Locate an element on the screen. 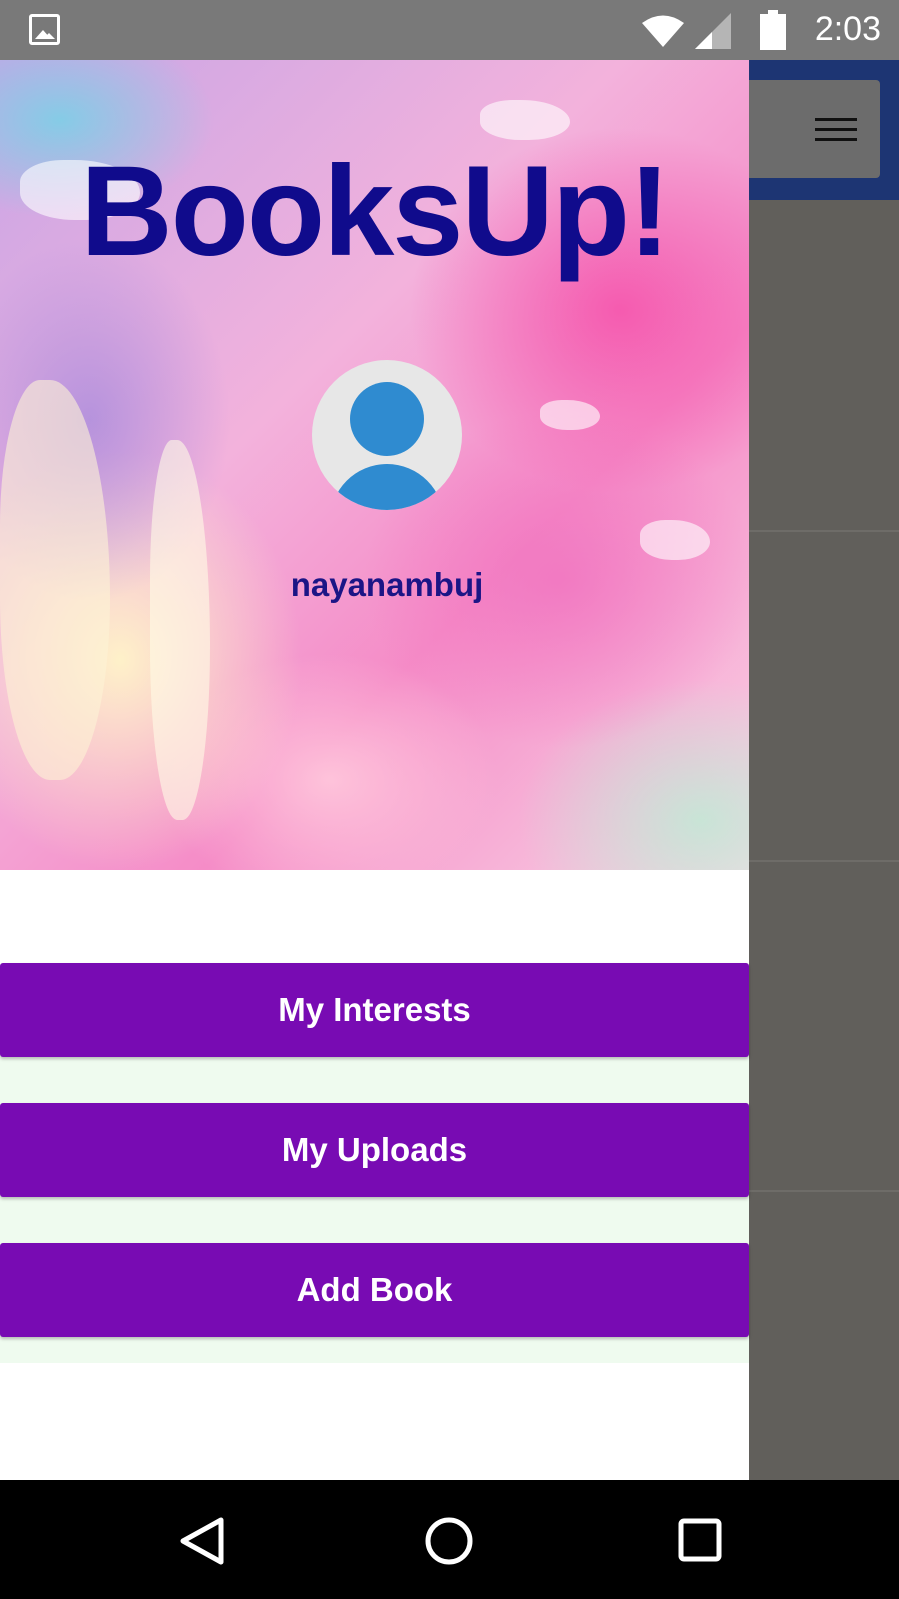 Image resolution: width=899 pixels, height=1599 pixels. add-book-button: Add Book is located at coordinates (374, 1290).